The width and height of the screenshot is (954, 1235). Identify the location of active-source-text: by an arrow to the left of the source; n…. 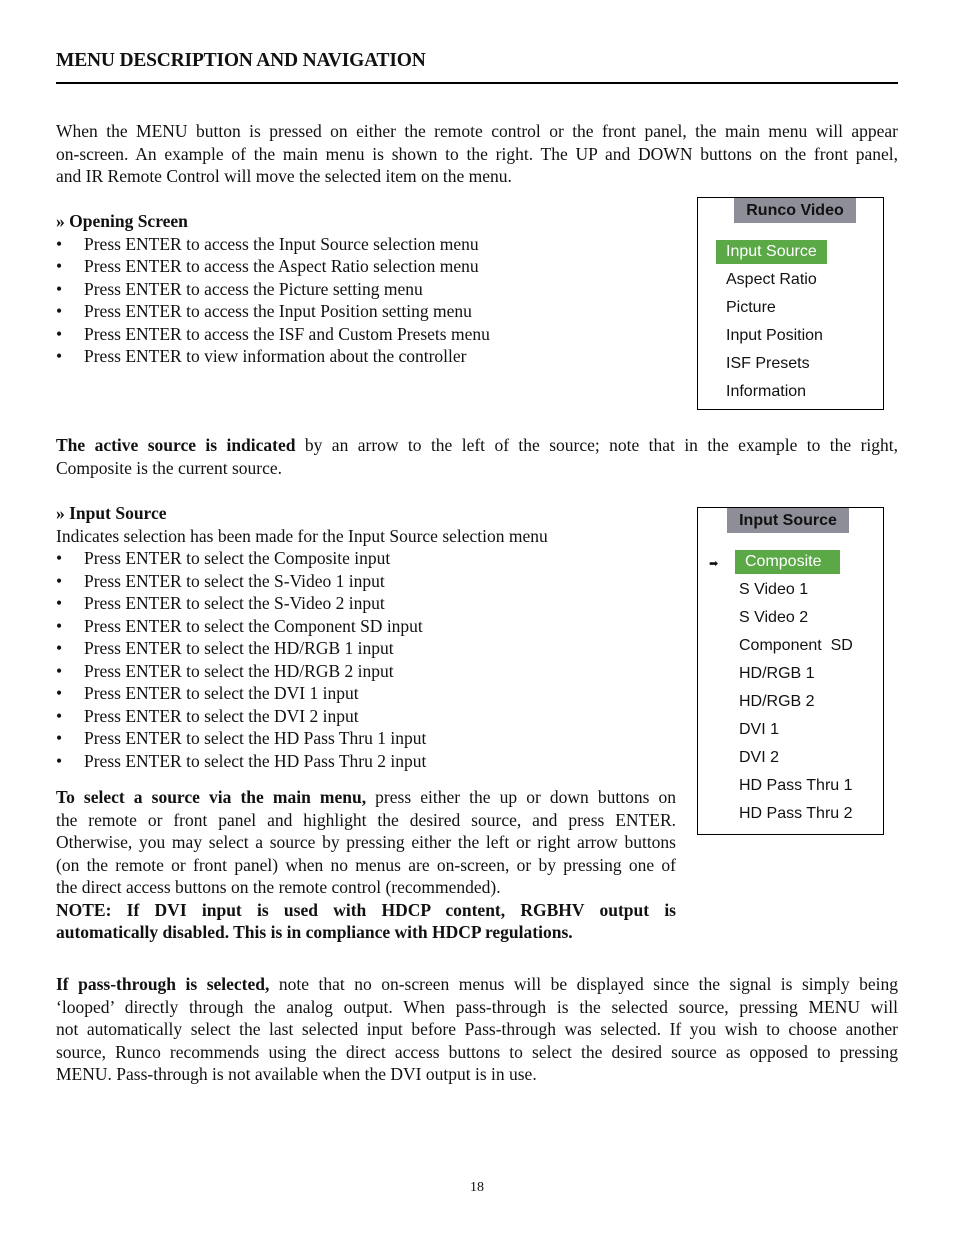
(597, 445).